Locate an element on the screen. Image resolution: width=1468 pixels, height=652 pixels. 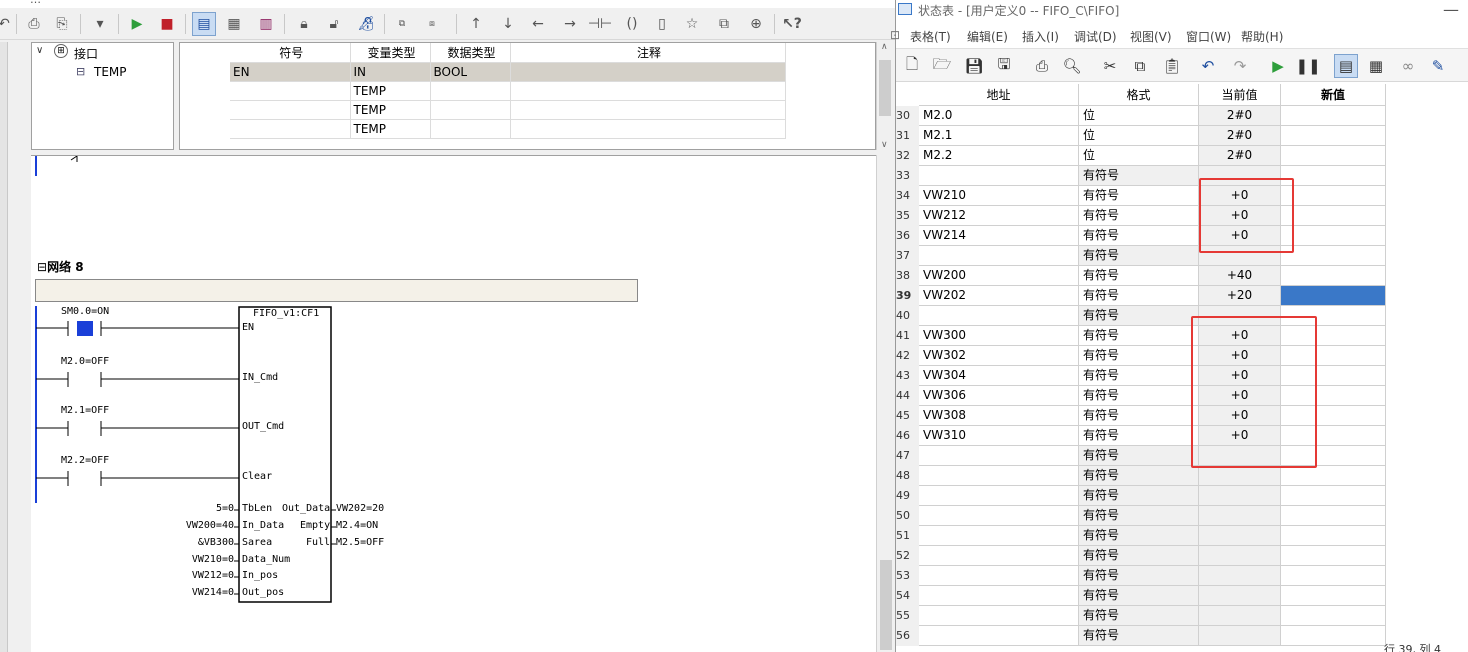
row-number: 36 is located at coordinates (907, 236).